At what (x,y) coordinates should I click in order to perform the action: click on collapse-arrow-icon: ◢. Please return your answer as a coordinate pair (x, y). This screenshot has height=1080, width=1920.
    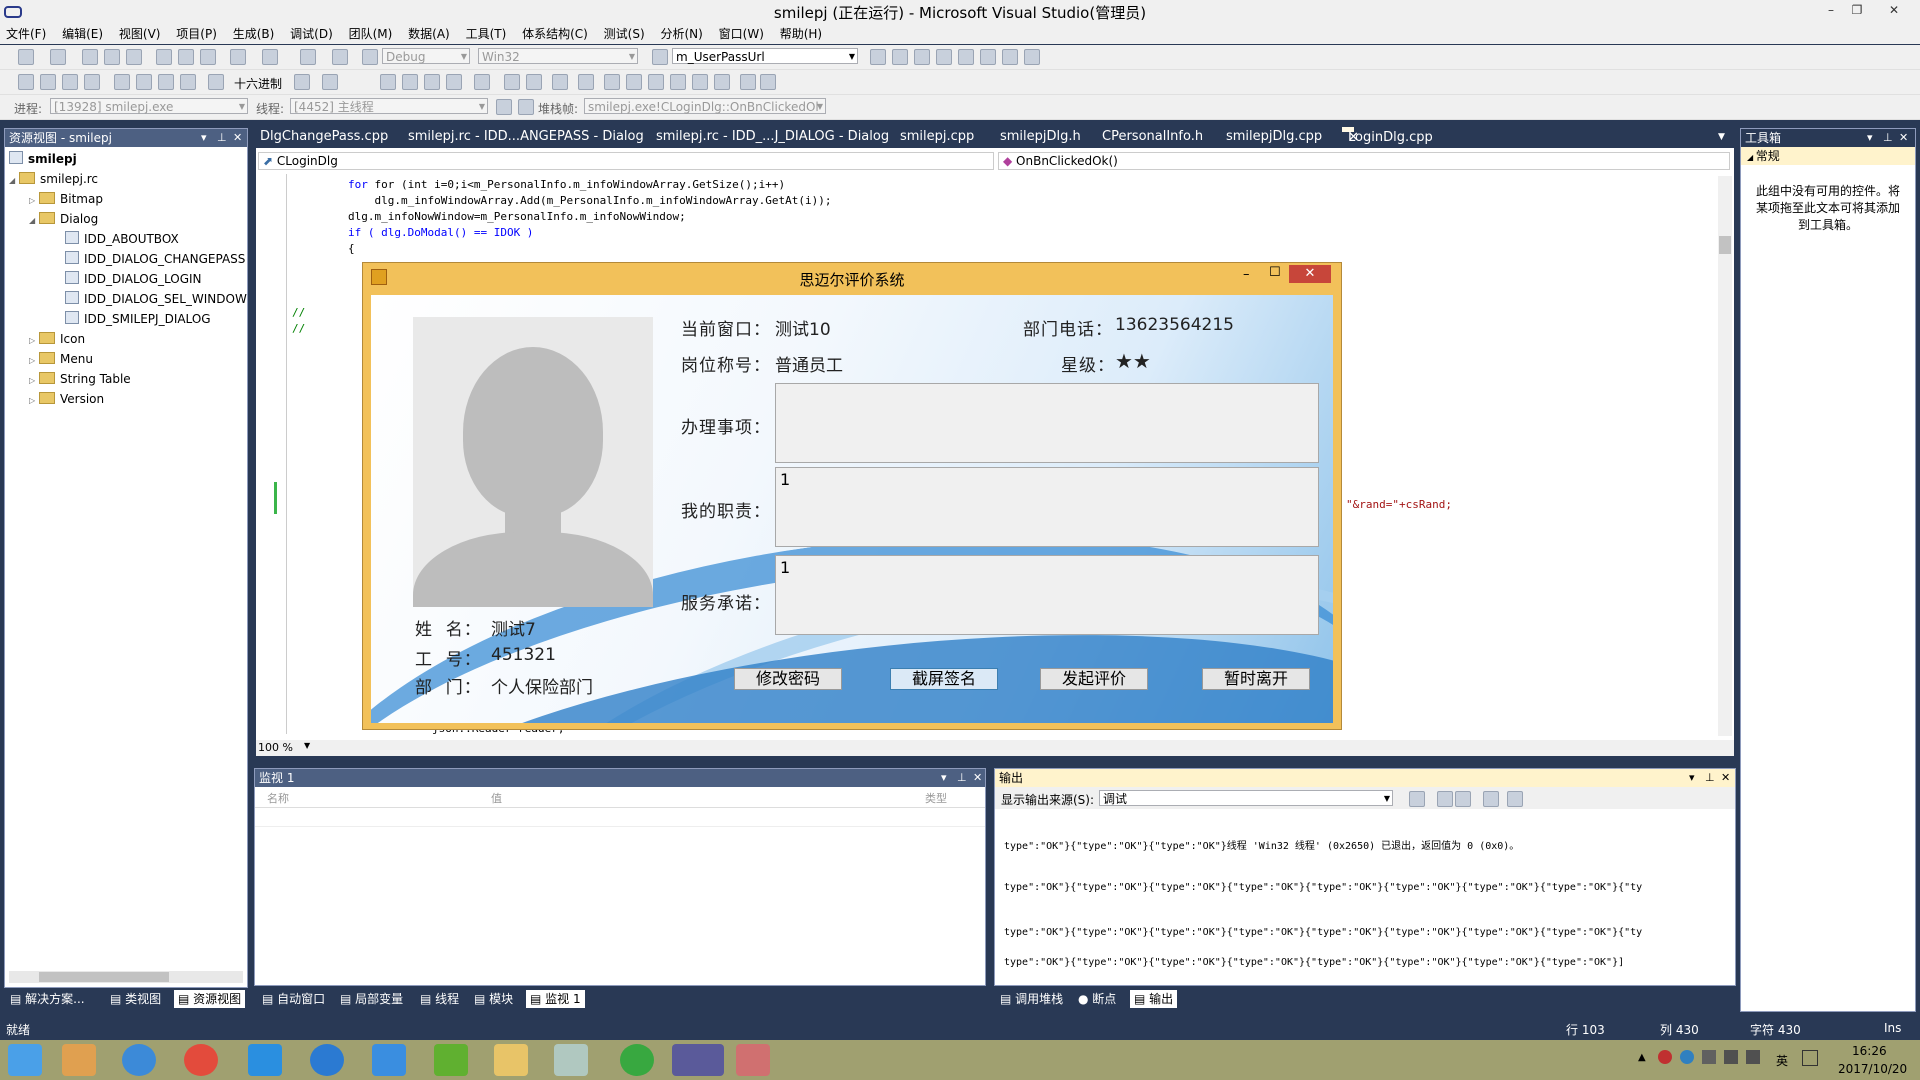
    Looking at the image, I should click on (1751, 157).